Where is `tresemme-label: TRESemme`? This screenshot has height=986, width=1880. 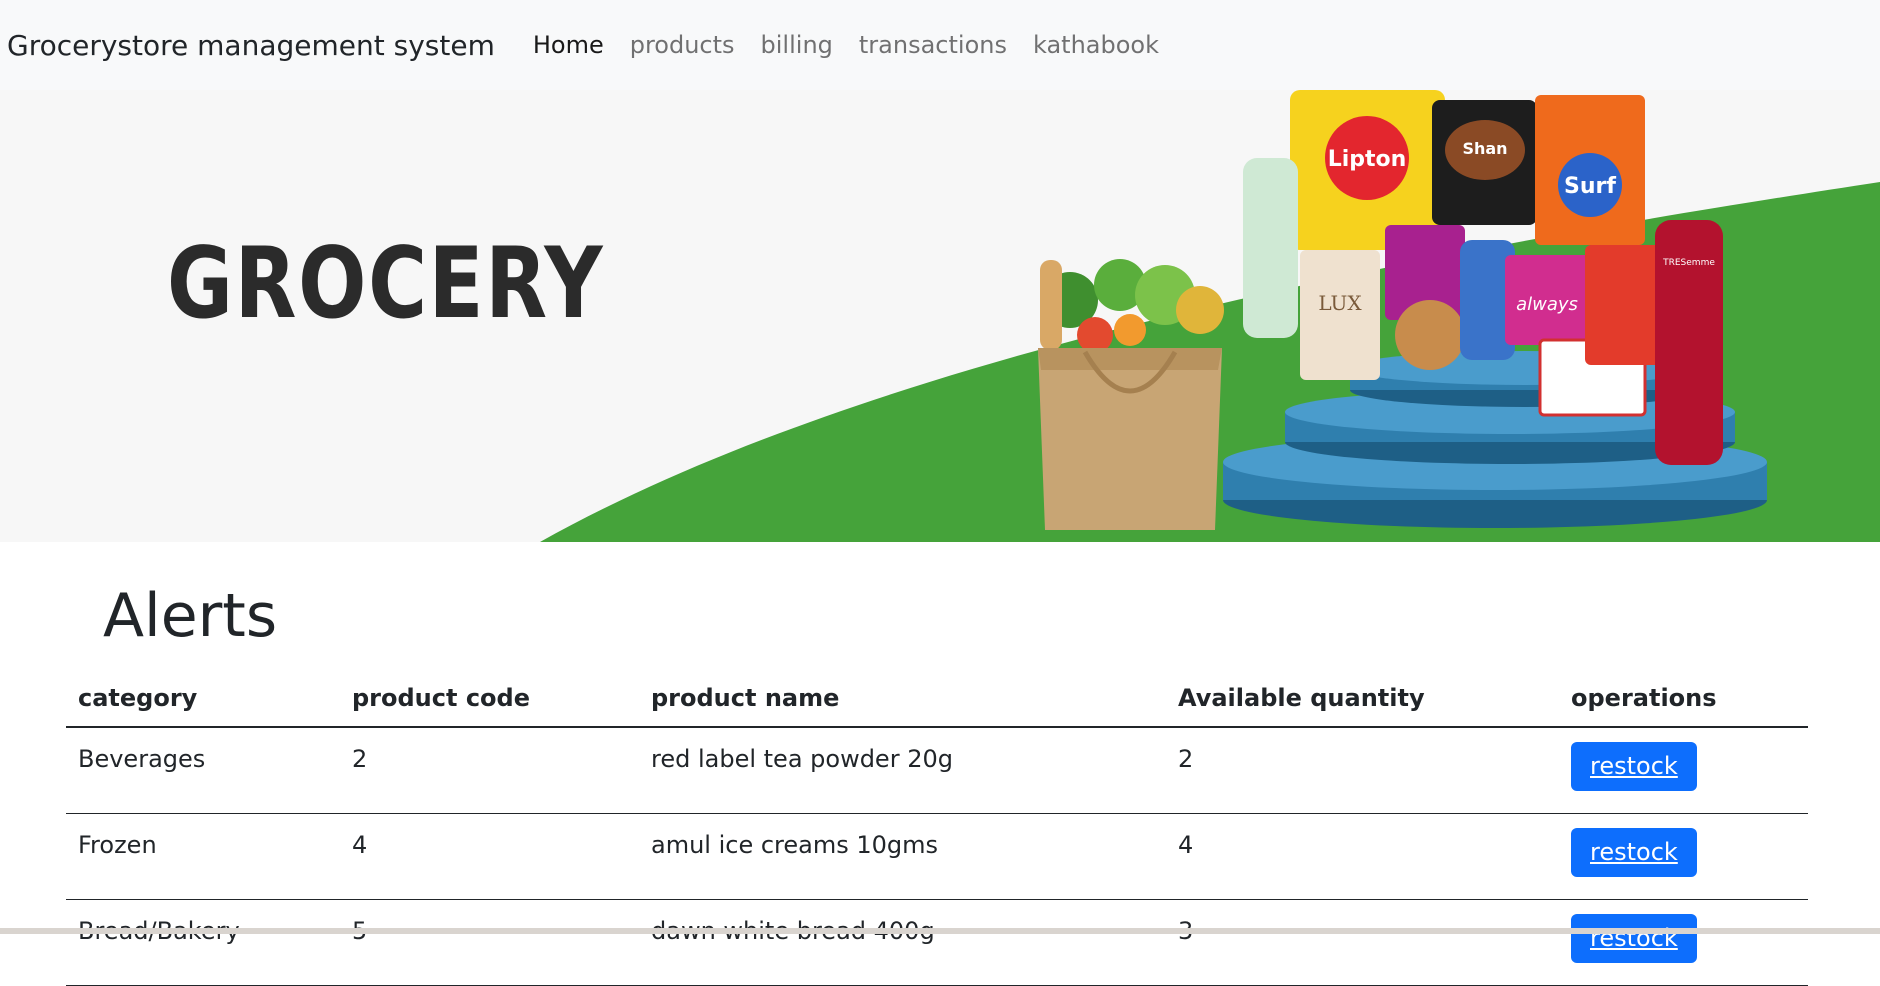
tresemme-label: TRESemme is located at coordinates (1688, 263).